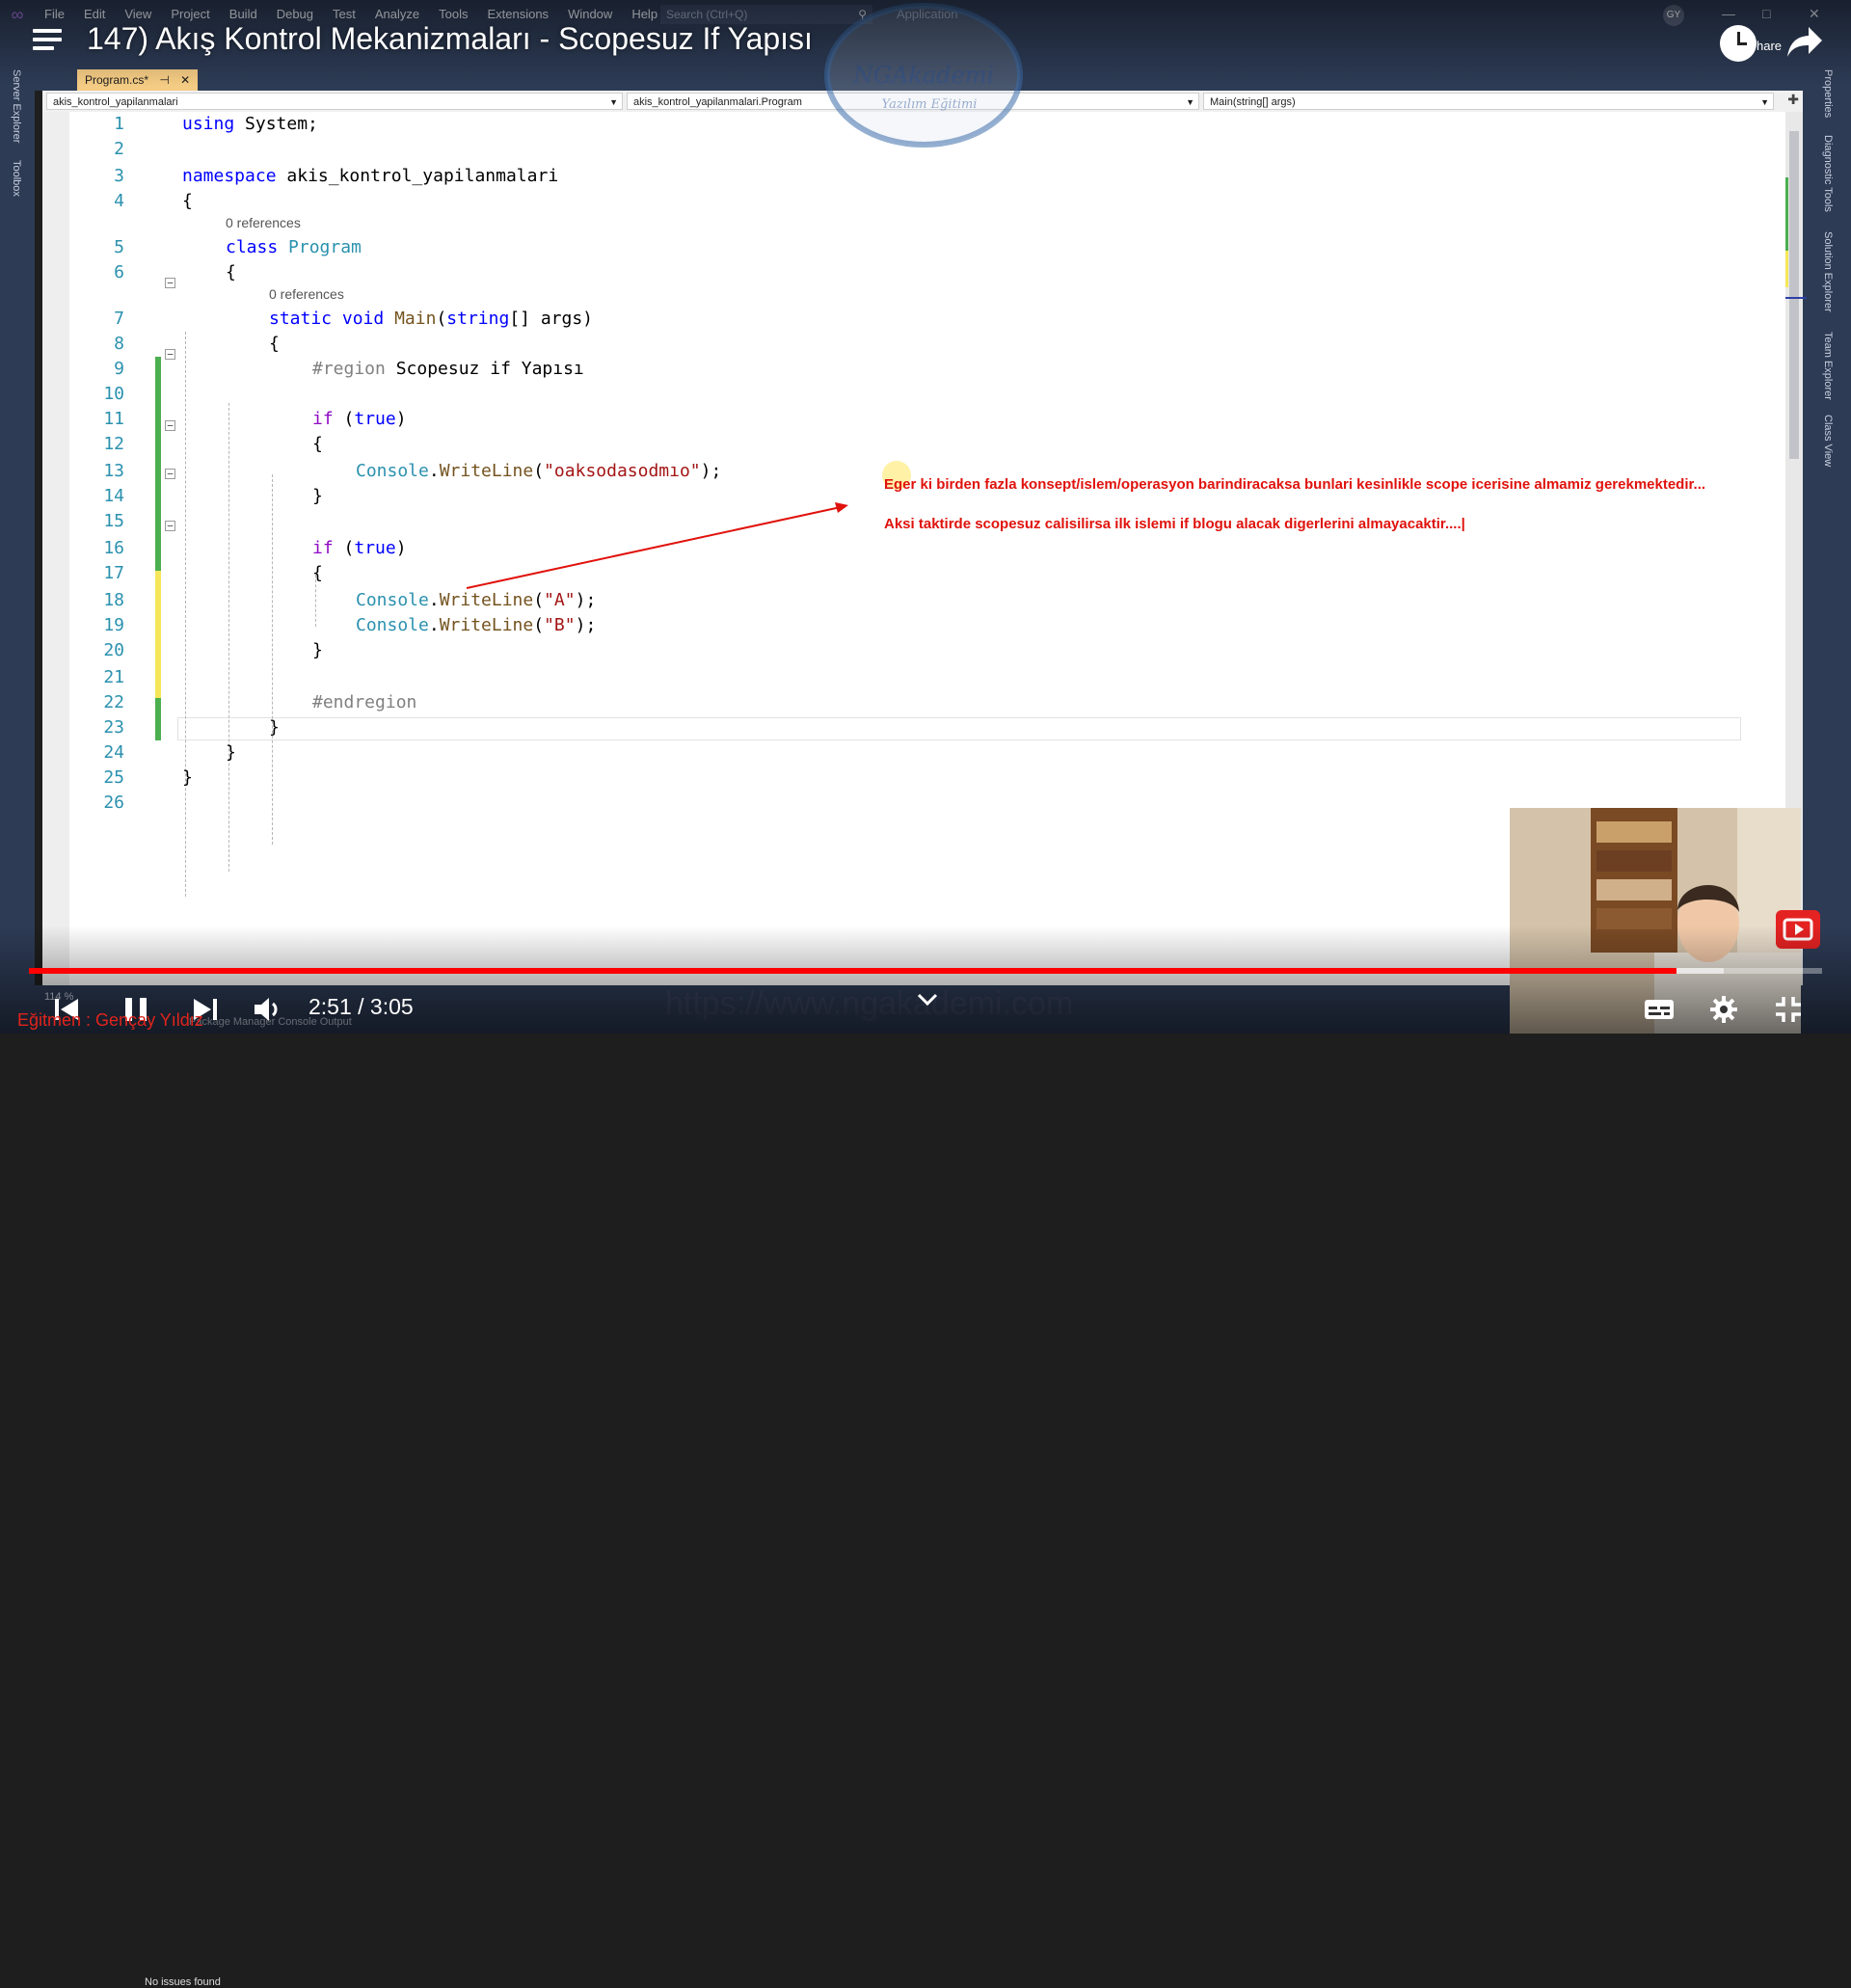 This screenshot has width=1851, height=1988. What do you see at coordinates (622, 471) in the screenshot?
I see `string-literal: "oaksodasodmıo"` at bounding box center [622, 471].